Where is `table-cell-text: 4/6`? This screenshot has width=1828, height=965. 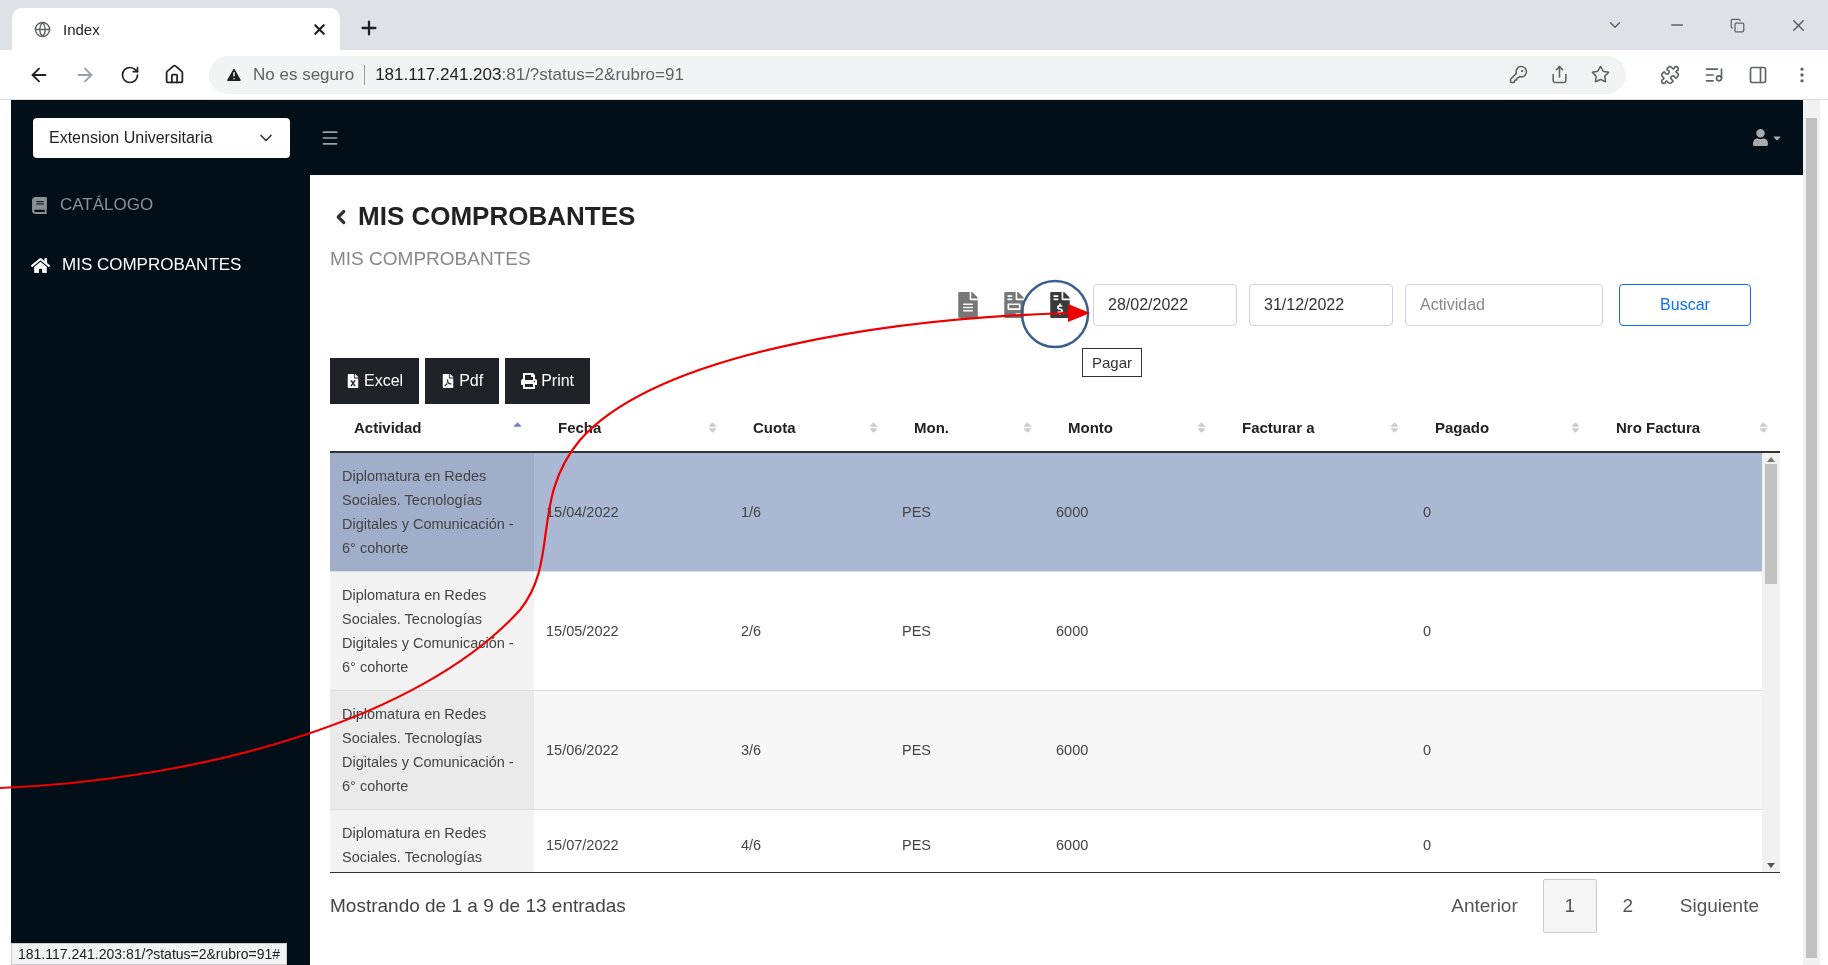
table-cell-text: 4/6 is located at coordinates (751, 845).